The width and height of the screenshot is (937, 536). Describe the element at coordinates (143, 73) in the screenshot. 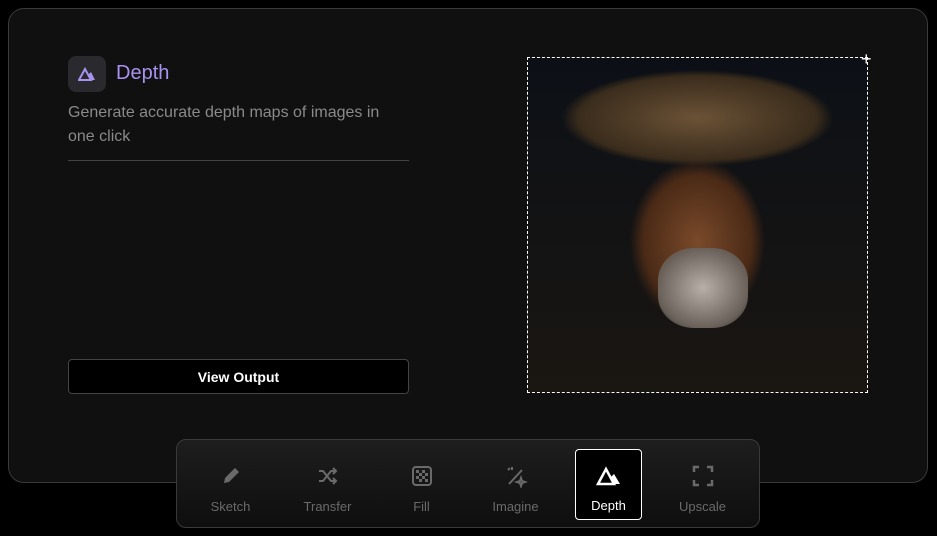

I see `page-title: Depth` at that location.